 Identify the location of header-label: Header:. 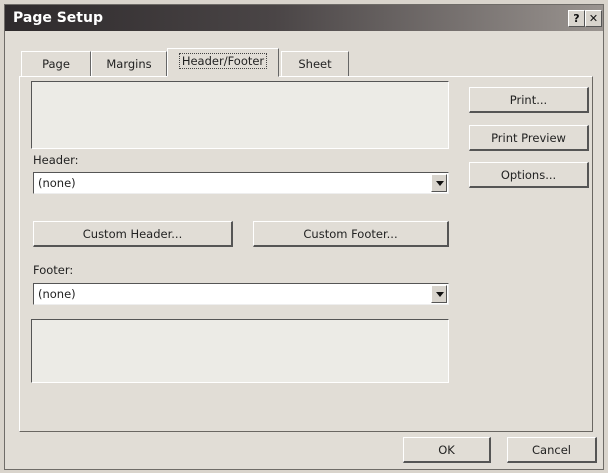
(56, 160).